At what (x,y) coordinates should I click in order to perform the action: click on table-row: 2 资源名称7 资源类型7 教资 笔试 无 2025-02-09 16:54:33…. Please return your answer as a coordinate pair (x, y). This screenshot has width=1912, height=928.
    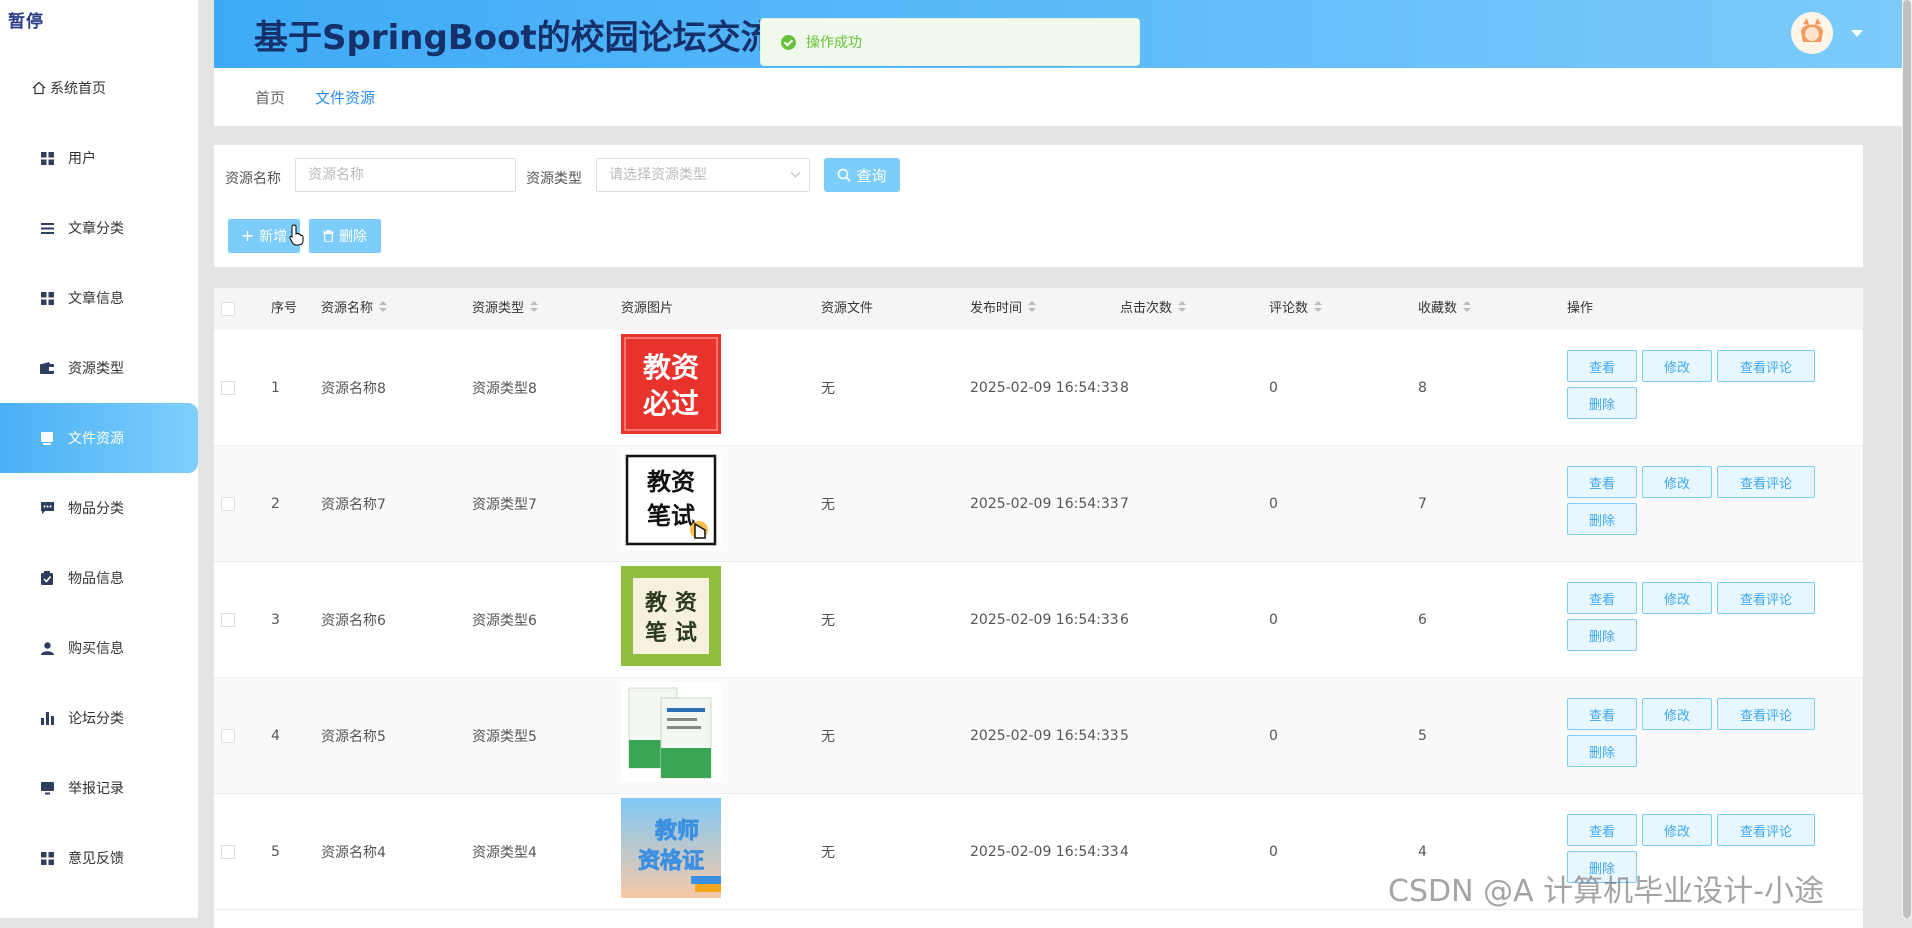
    Looking at the image, I should click on (1038, 504).